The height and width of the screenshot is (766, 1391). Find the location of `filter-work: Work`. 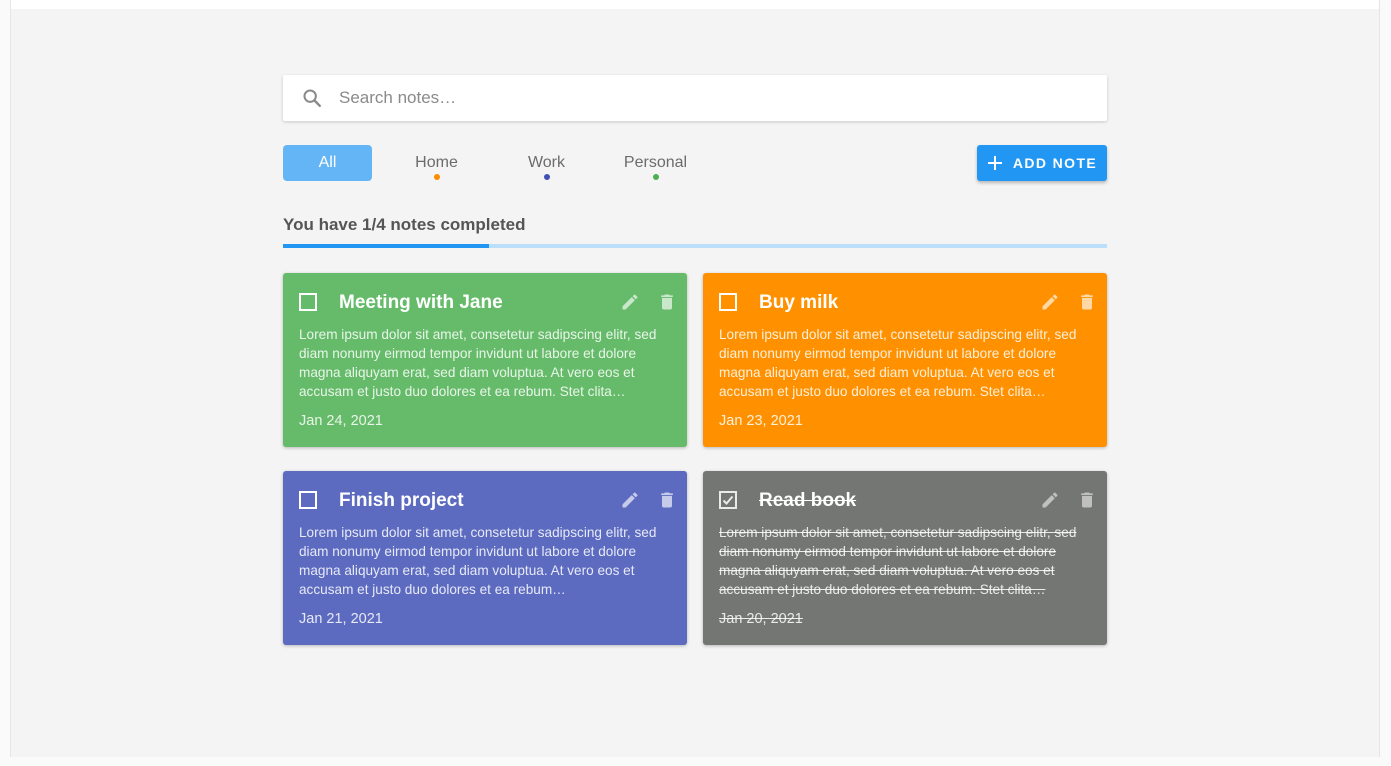

filter-work: Work is located at coordinates (546, 163).